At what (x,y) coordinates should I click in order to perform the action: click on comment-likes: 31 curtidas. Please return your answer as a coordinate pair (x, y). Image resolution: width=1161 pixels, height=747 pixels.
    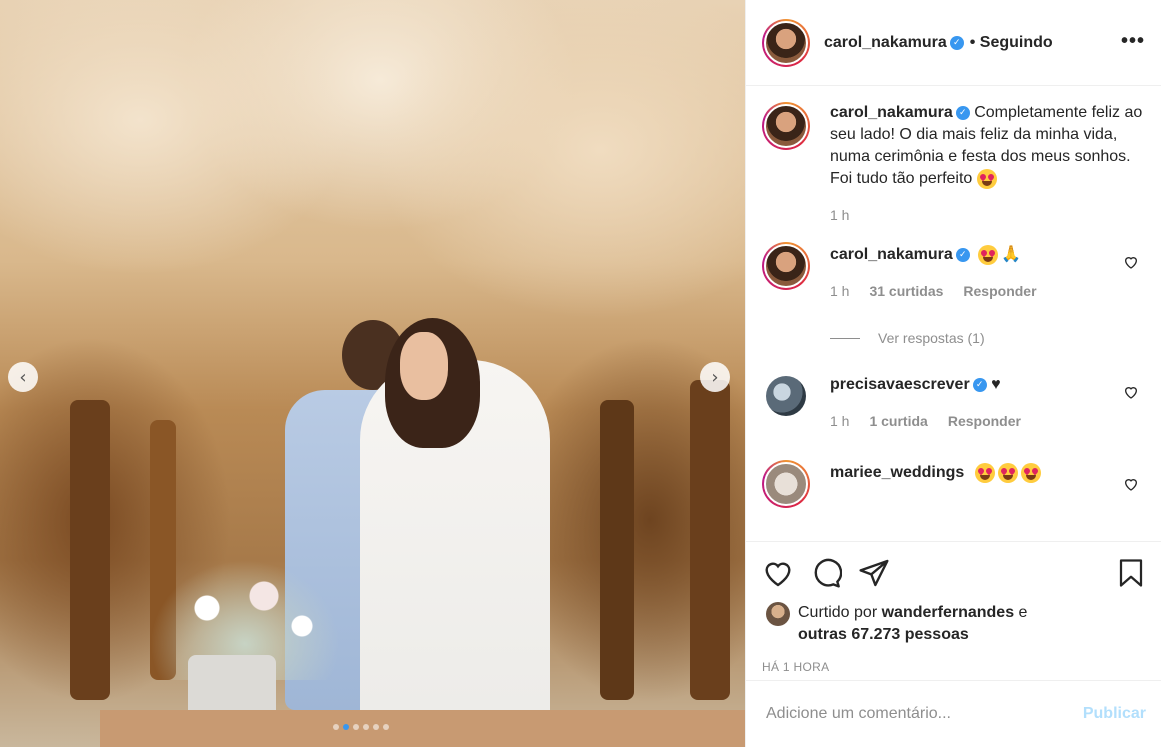
    Looking at the image, I should click on (906, 291).